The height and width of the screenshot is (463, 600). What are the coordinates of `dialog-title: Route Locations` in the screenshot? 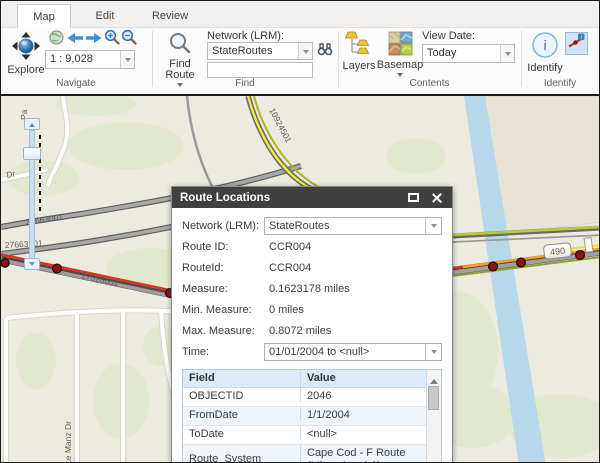 It's located at (225, 197).